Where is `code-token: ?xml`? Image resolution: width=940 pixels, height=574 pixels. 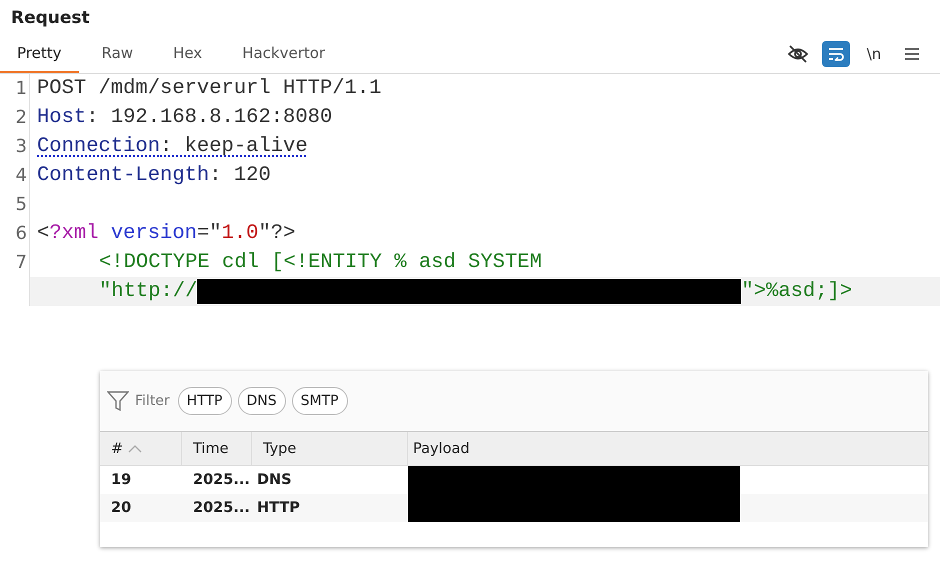
code-token: ?xml is located at coordinates (74, 233).